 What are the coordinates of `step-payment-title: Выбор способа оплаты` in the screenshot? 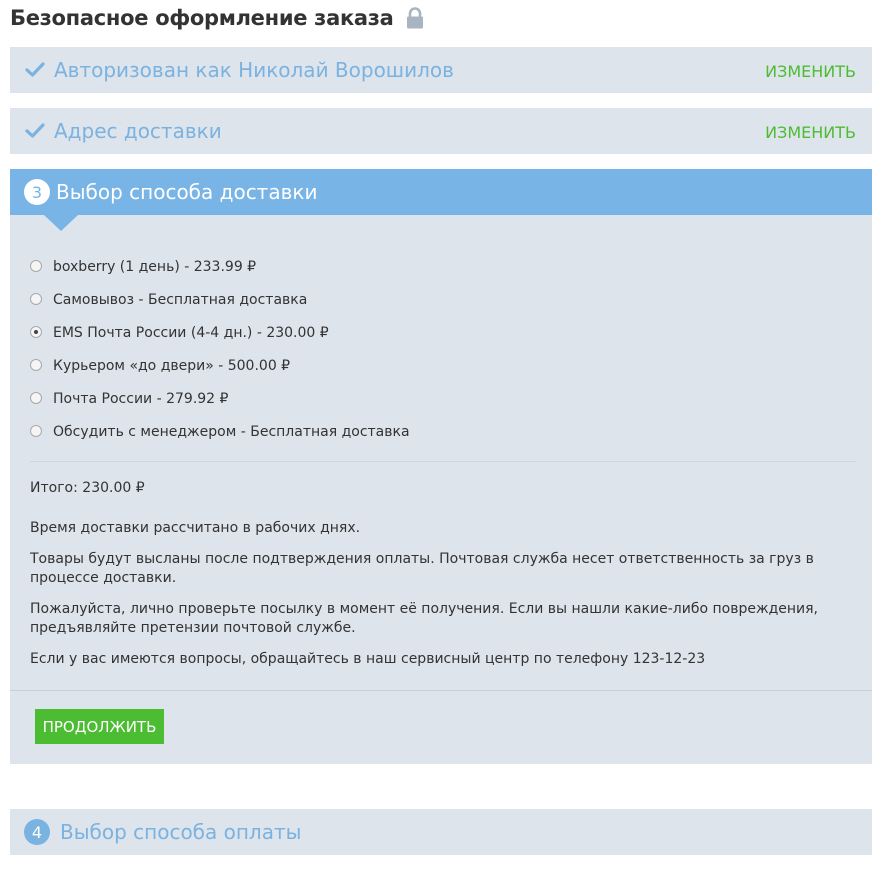 It's located at (181, 832).